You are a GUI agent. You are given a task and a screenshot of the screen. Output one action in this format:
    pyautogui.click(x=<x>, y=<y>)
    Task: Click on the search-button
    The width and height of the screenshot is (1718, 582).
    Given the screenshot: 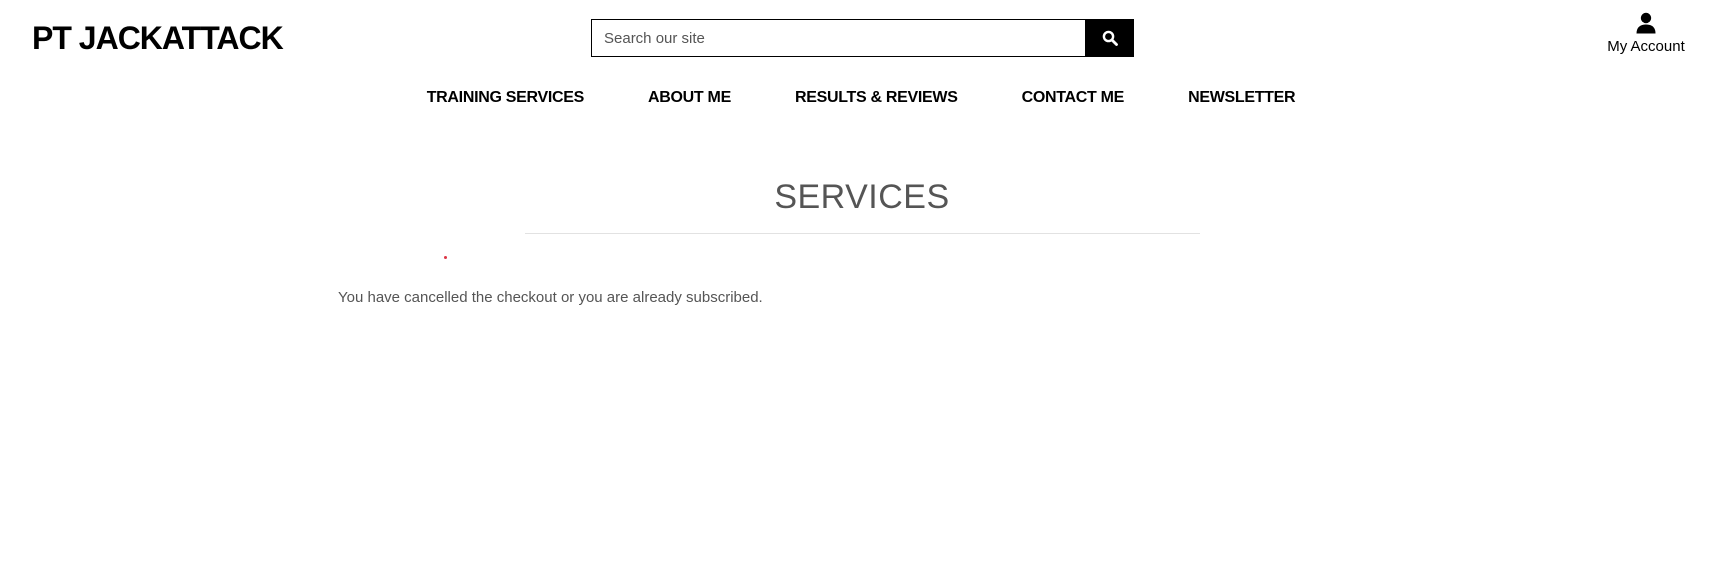 What is the action you would take?
    pyautogui.click(x=1110, y=38)
    